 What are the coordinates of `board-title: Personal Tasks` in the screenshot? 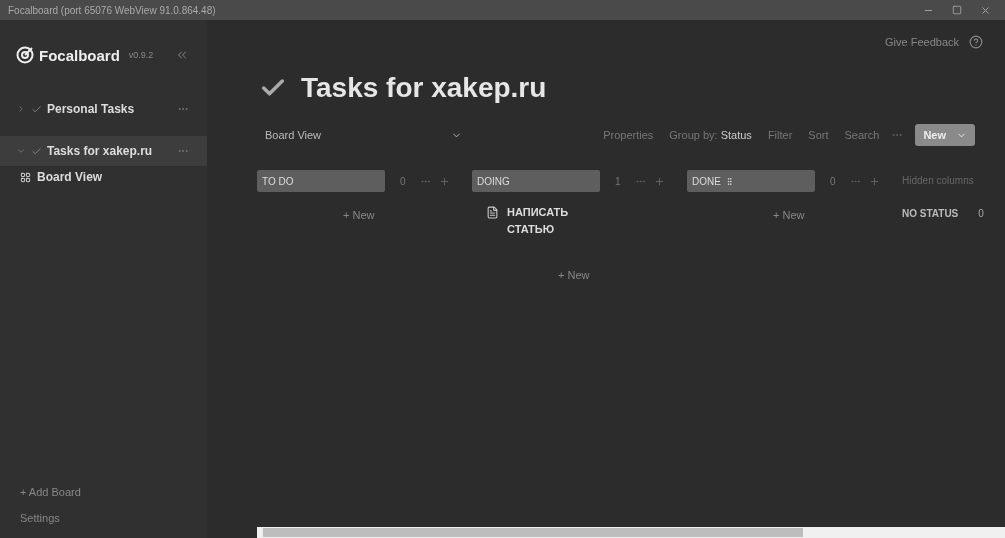 It's located at (91, 109).